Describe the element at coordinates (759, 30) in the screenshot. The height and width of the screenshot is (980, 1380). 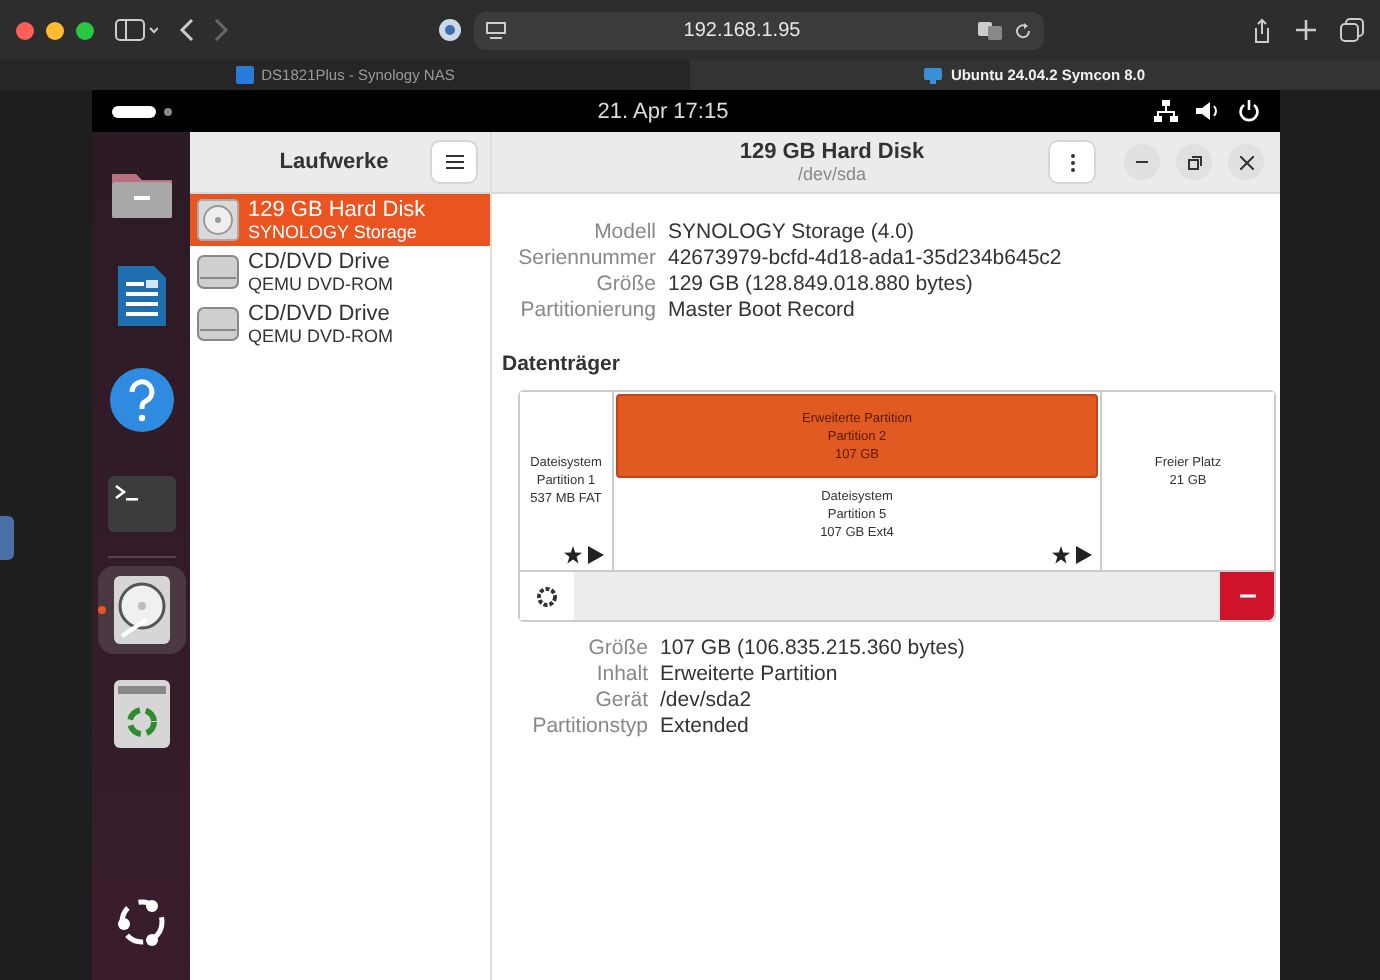
I see `address-field: 192.168.1.95` at that location.